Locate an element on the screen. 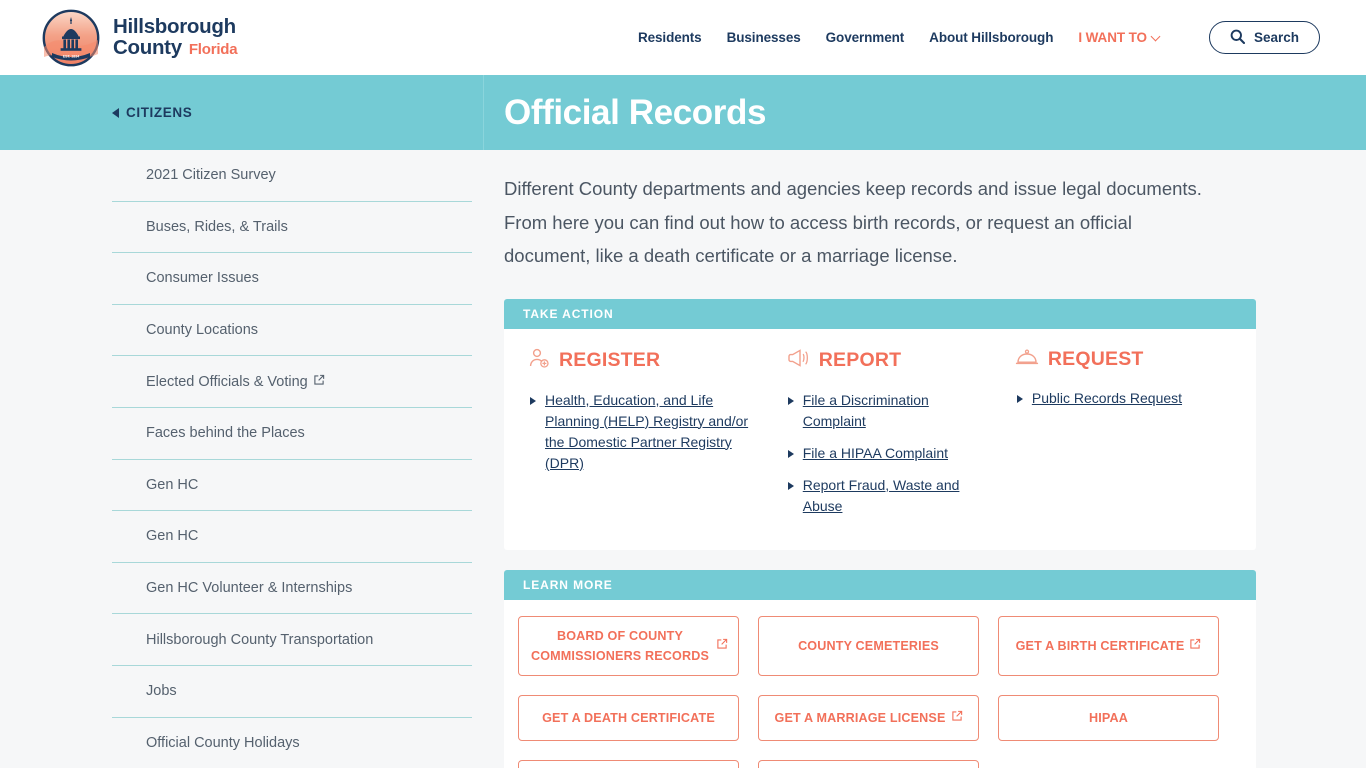 The image size is (1366, 768). learn-more-button-label: GET A MARRIAGE LICENSE is located at coordinates (860, 717).